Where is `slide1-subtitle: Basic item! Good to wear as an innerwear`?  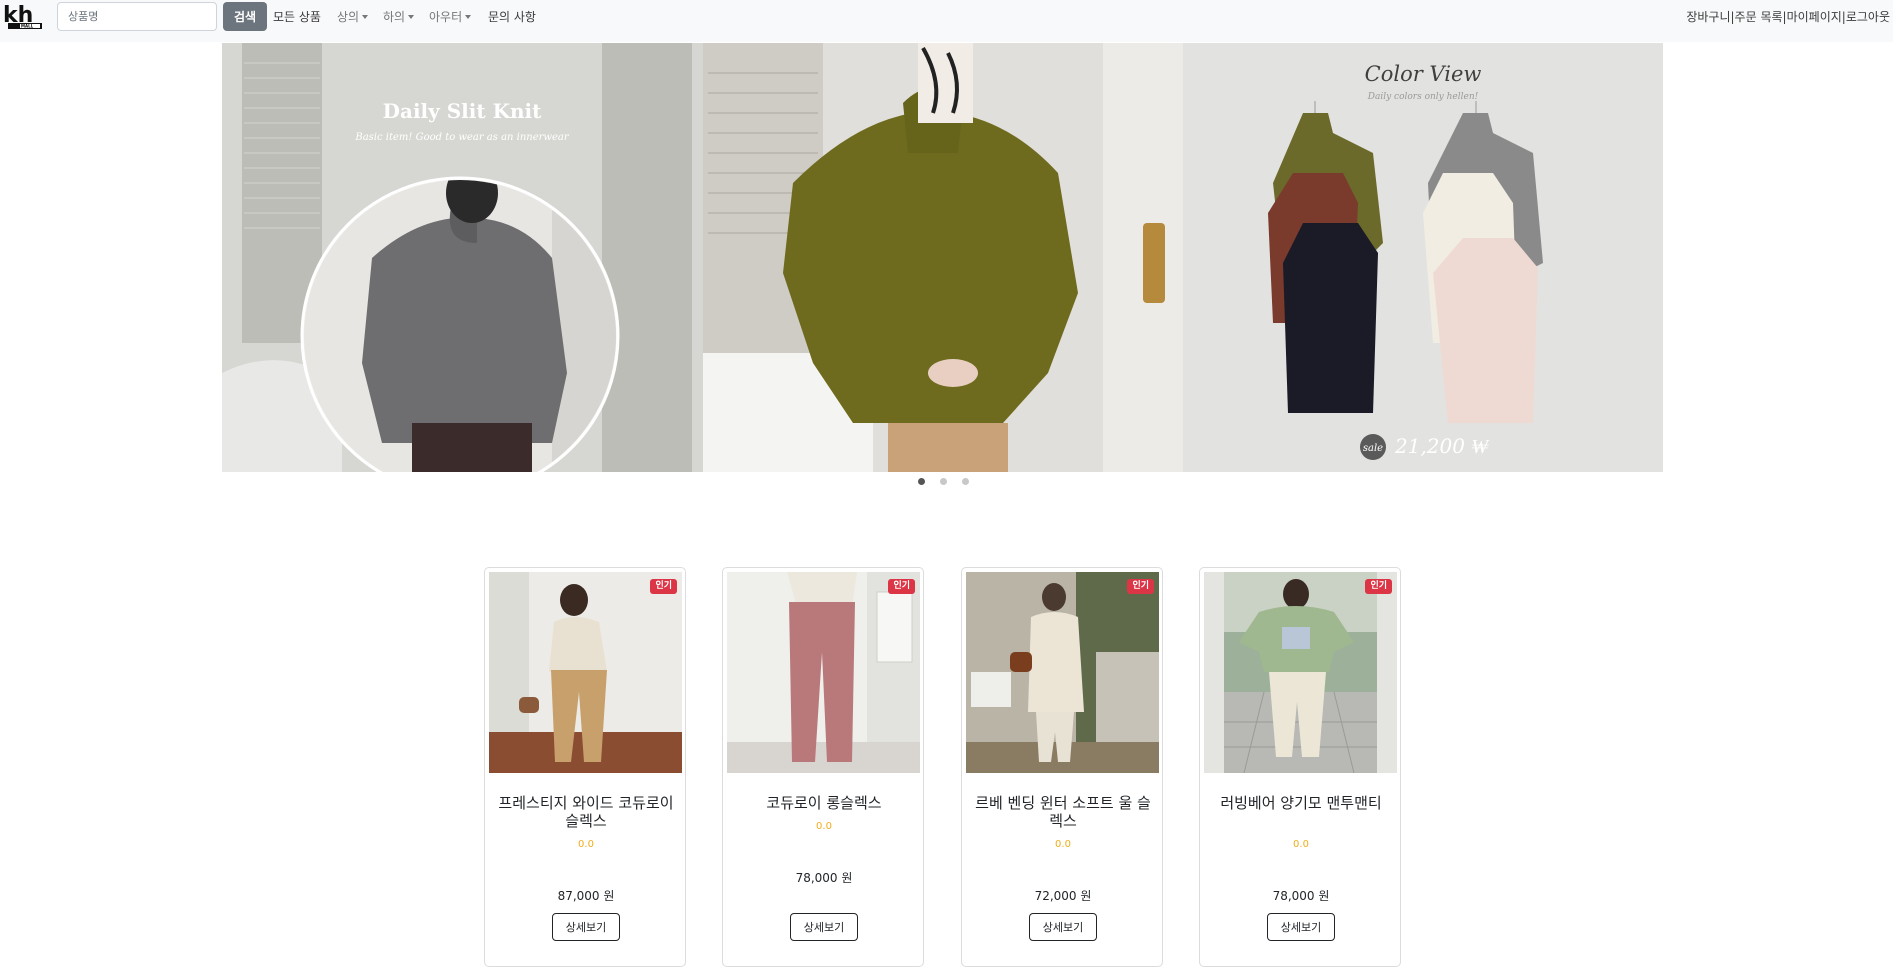 slide1-subtitle: Basic item! Good to wear as an innerwear is located at coordinates (462, 137).